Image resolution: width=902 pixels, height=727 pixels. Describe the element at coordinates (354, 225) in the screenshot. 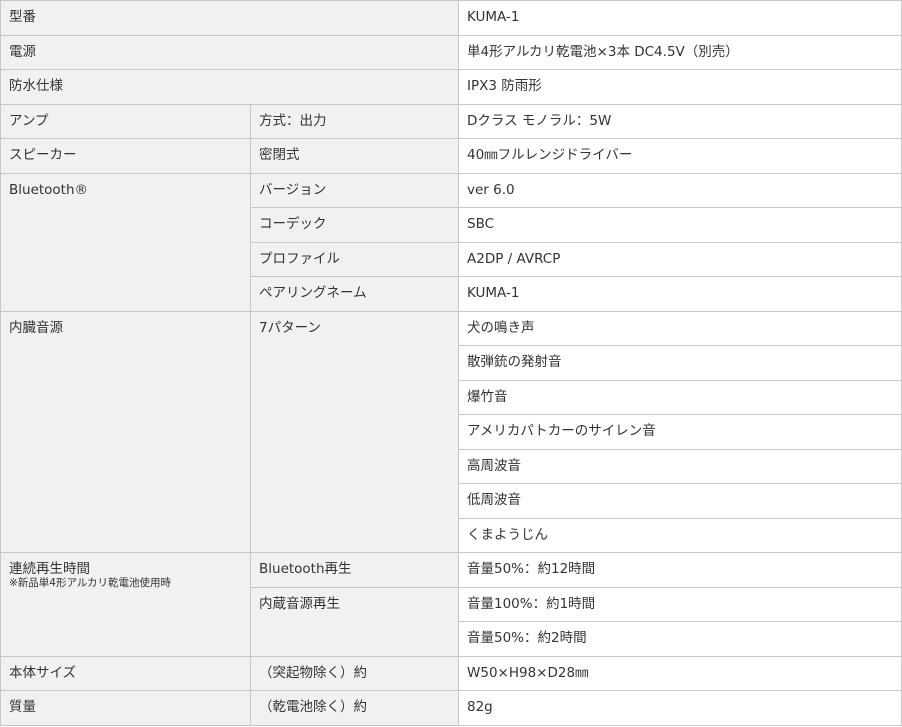

I see `bt-codec-sublabel: コーデック` at that location.